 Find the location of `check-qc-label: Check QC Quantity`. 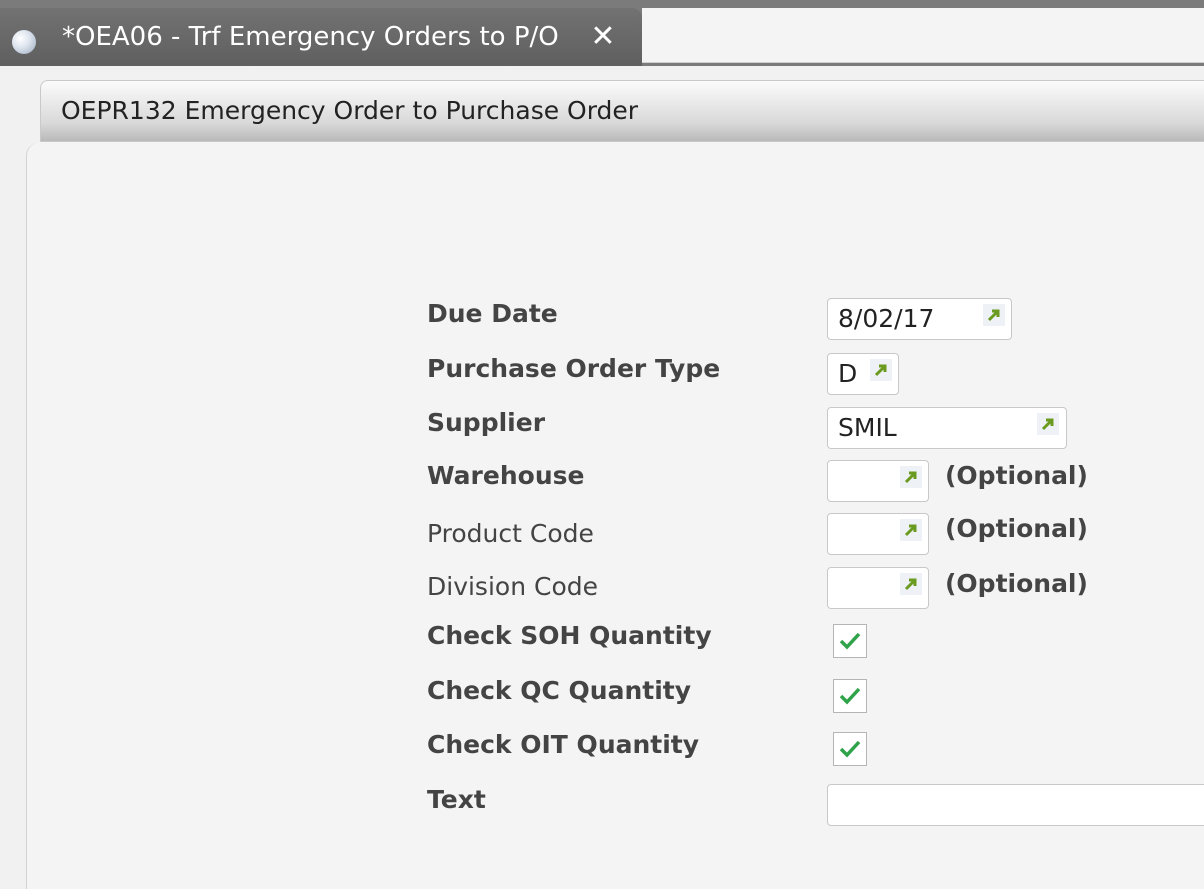

check-qc-label: Check QC Quantity is located at coordinates (559, 690).